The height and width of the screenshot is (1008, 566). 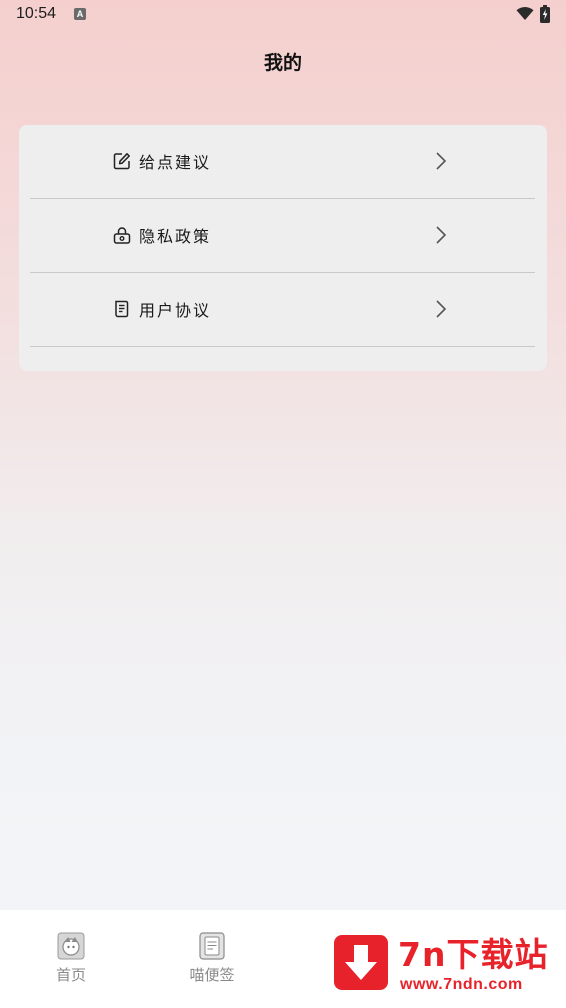 What do you see at coordinates (282, 63) in the screenshot?
I see `page-title: 我的` at bounding box center [282, 63].